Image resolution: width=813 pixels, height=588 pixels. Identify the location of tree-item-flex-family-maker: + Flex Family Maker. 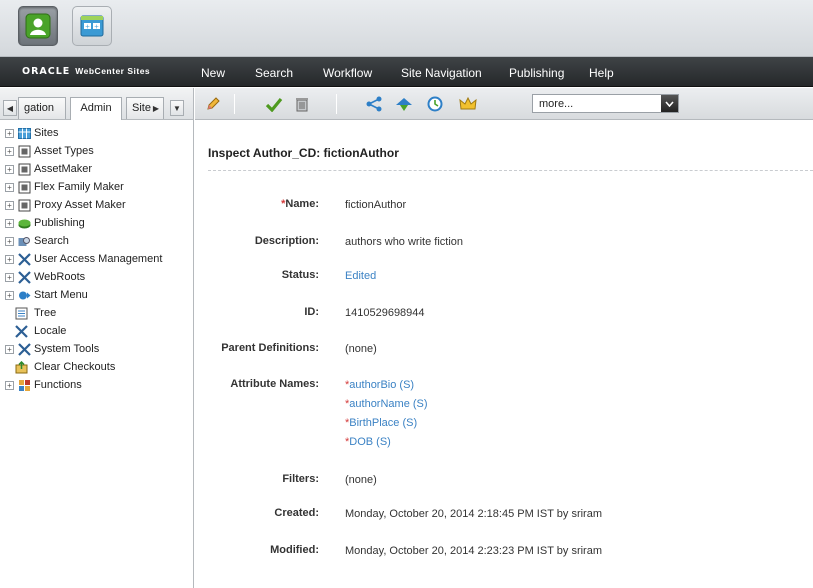
(97, 188).